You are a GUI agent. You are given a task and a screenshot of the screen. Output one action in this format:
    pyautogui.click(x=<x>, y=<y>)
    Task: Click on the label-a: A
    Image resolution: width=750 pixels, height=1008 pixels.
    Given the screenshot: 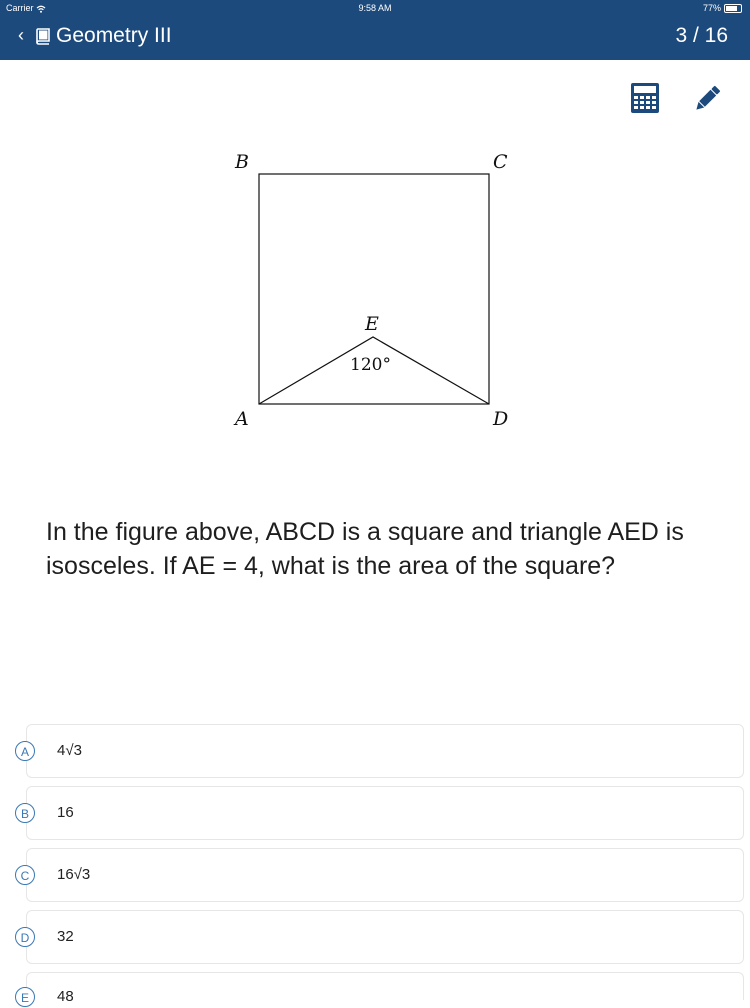 What is the action you would take?
    pyautogui.click(x=241, y=419)
    